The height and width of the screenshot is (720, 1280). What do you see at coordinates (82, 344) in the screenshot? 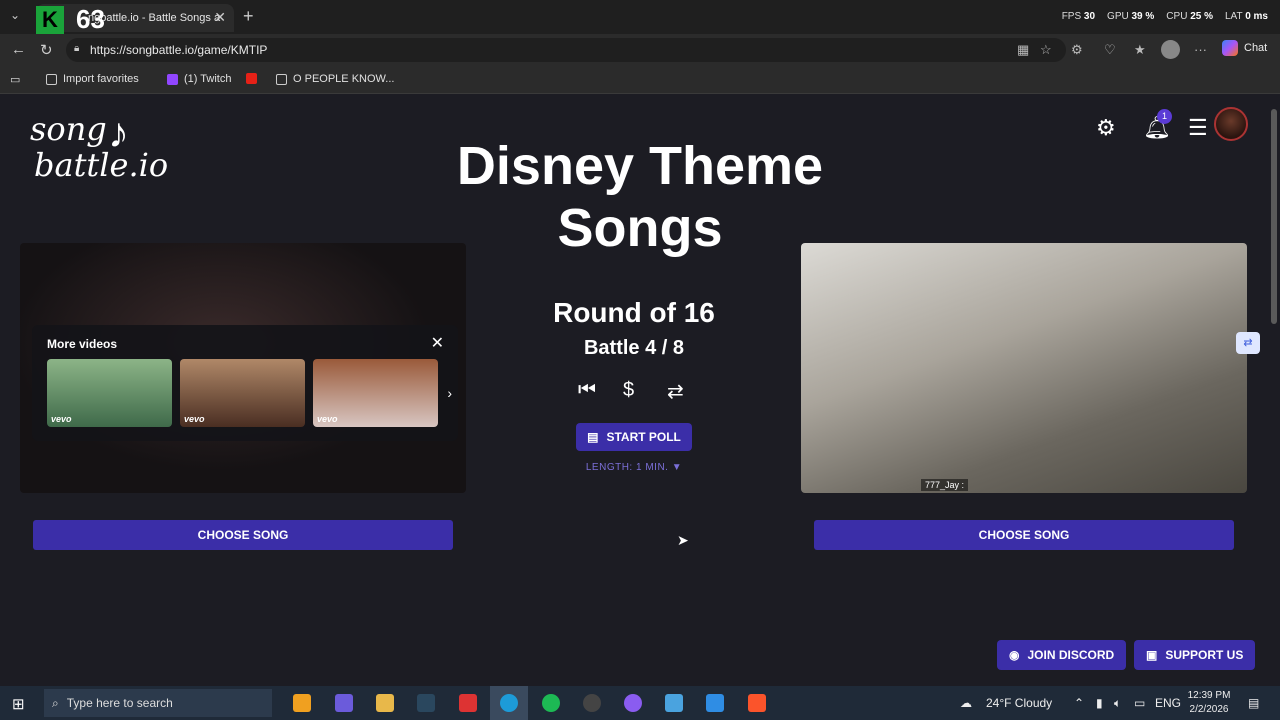
I see `more-videos-title: More videos` at bounding box center [82, 344].